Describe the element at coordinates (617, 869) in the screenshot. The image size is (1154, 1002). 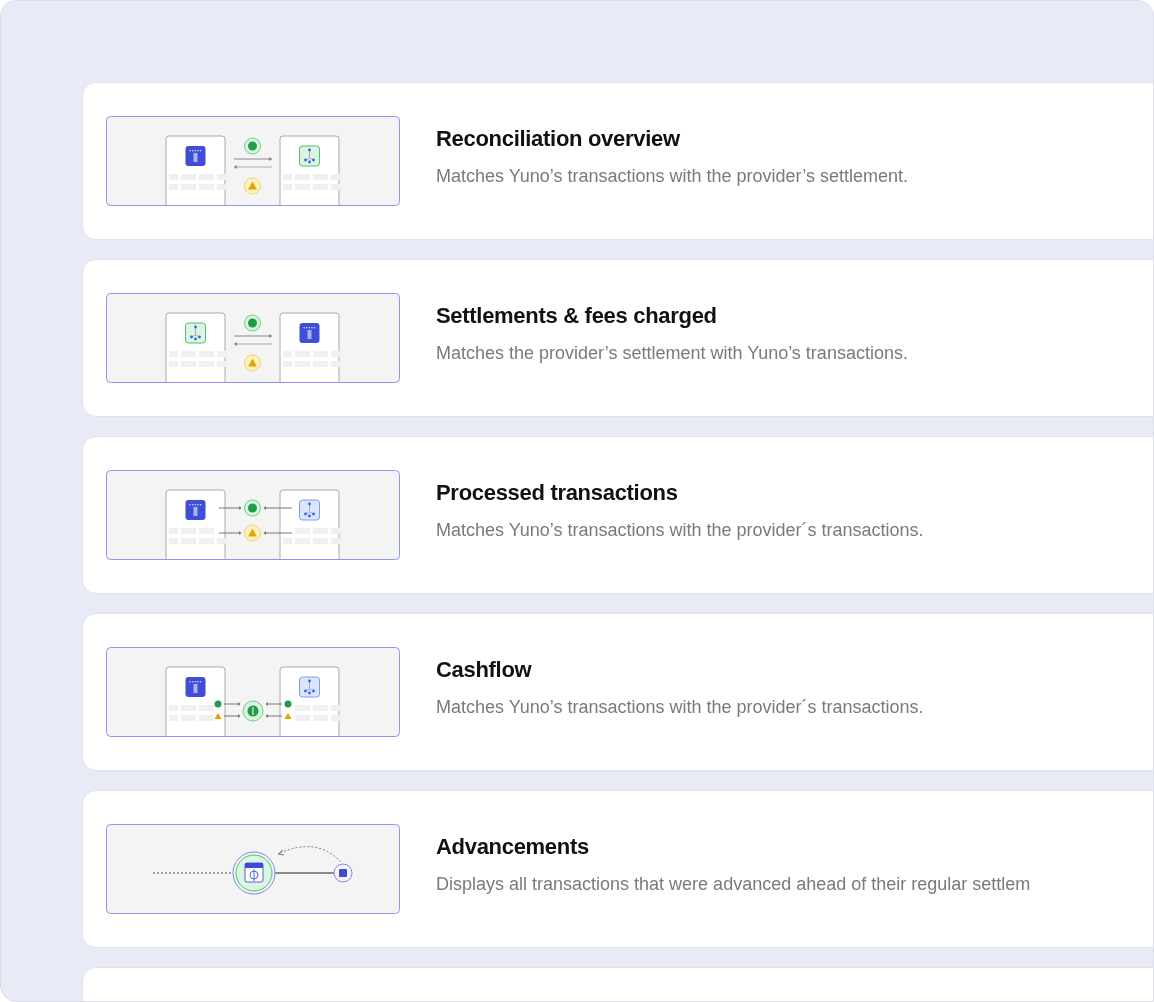
I see `report-card: Advancements Displays all transactions that were advanced ahead of their regular settlem` at that location.